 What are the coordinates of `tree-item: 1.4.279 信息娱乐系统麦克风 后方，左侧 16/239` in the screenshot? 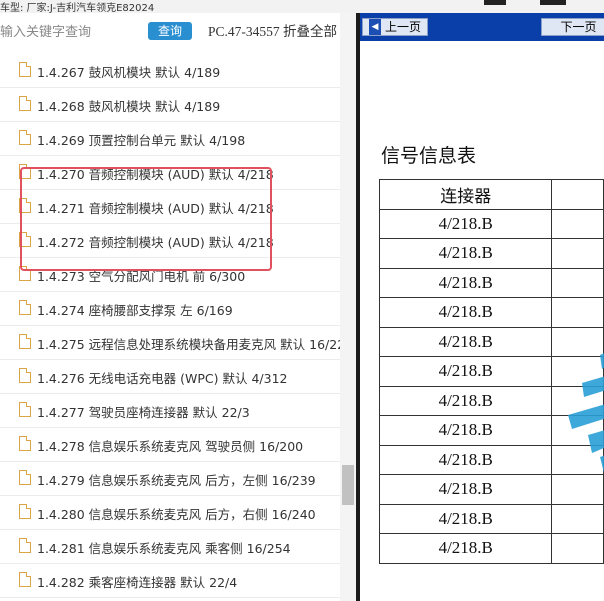 It's located at (170, 479).